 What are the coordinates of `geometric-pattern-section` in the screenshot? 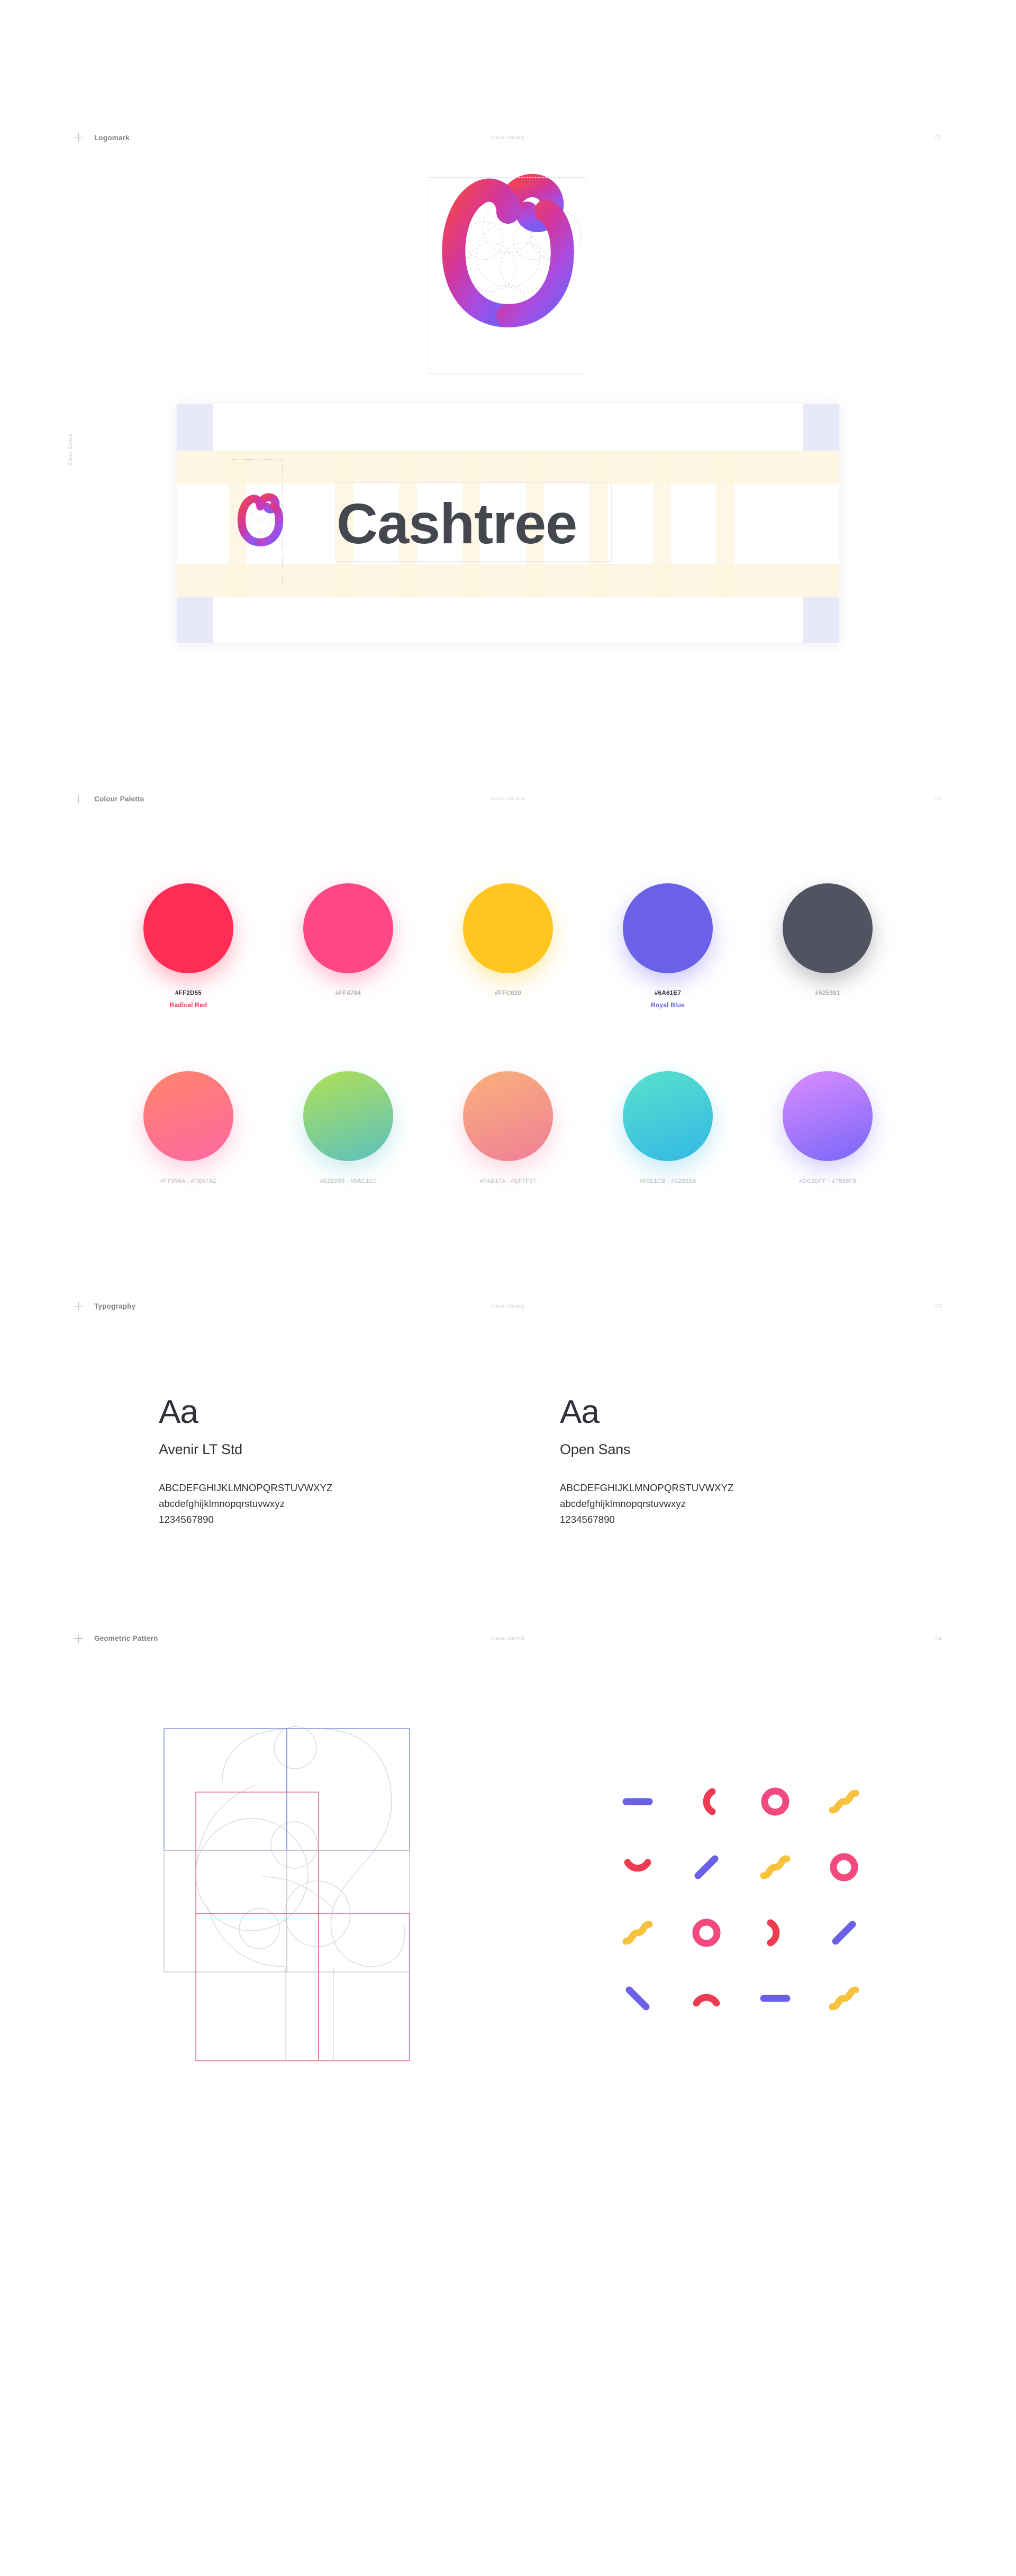 It's located at (508, 1892).